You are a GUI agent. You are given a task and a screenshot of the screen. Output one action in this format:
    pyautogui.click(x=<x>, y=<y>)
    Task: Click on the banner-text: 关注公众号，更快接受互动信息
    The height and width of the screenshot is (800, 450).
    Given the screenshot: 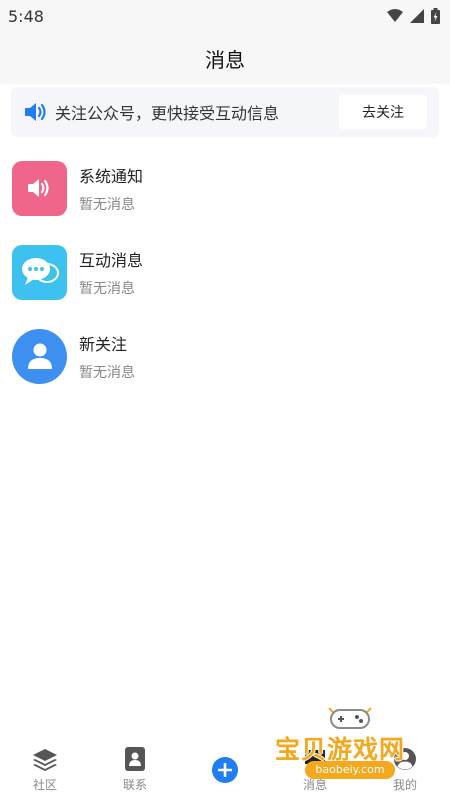 What is the action you would take?
    pyautogui.click(x=167, y=113)
    